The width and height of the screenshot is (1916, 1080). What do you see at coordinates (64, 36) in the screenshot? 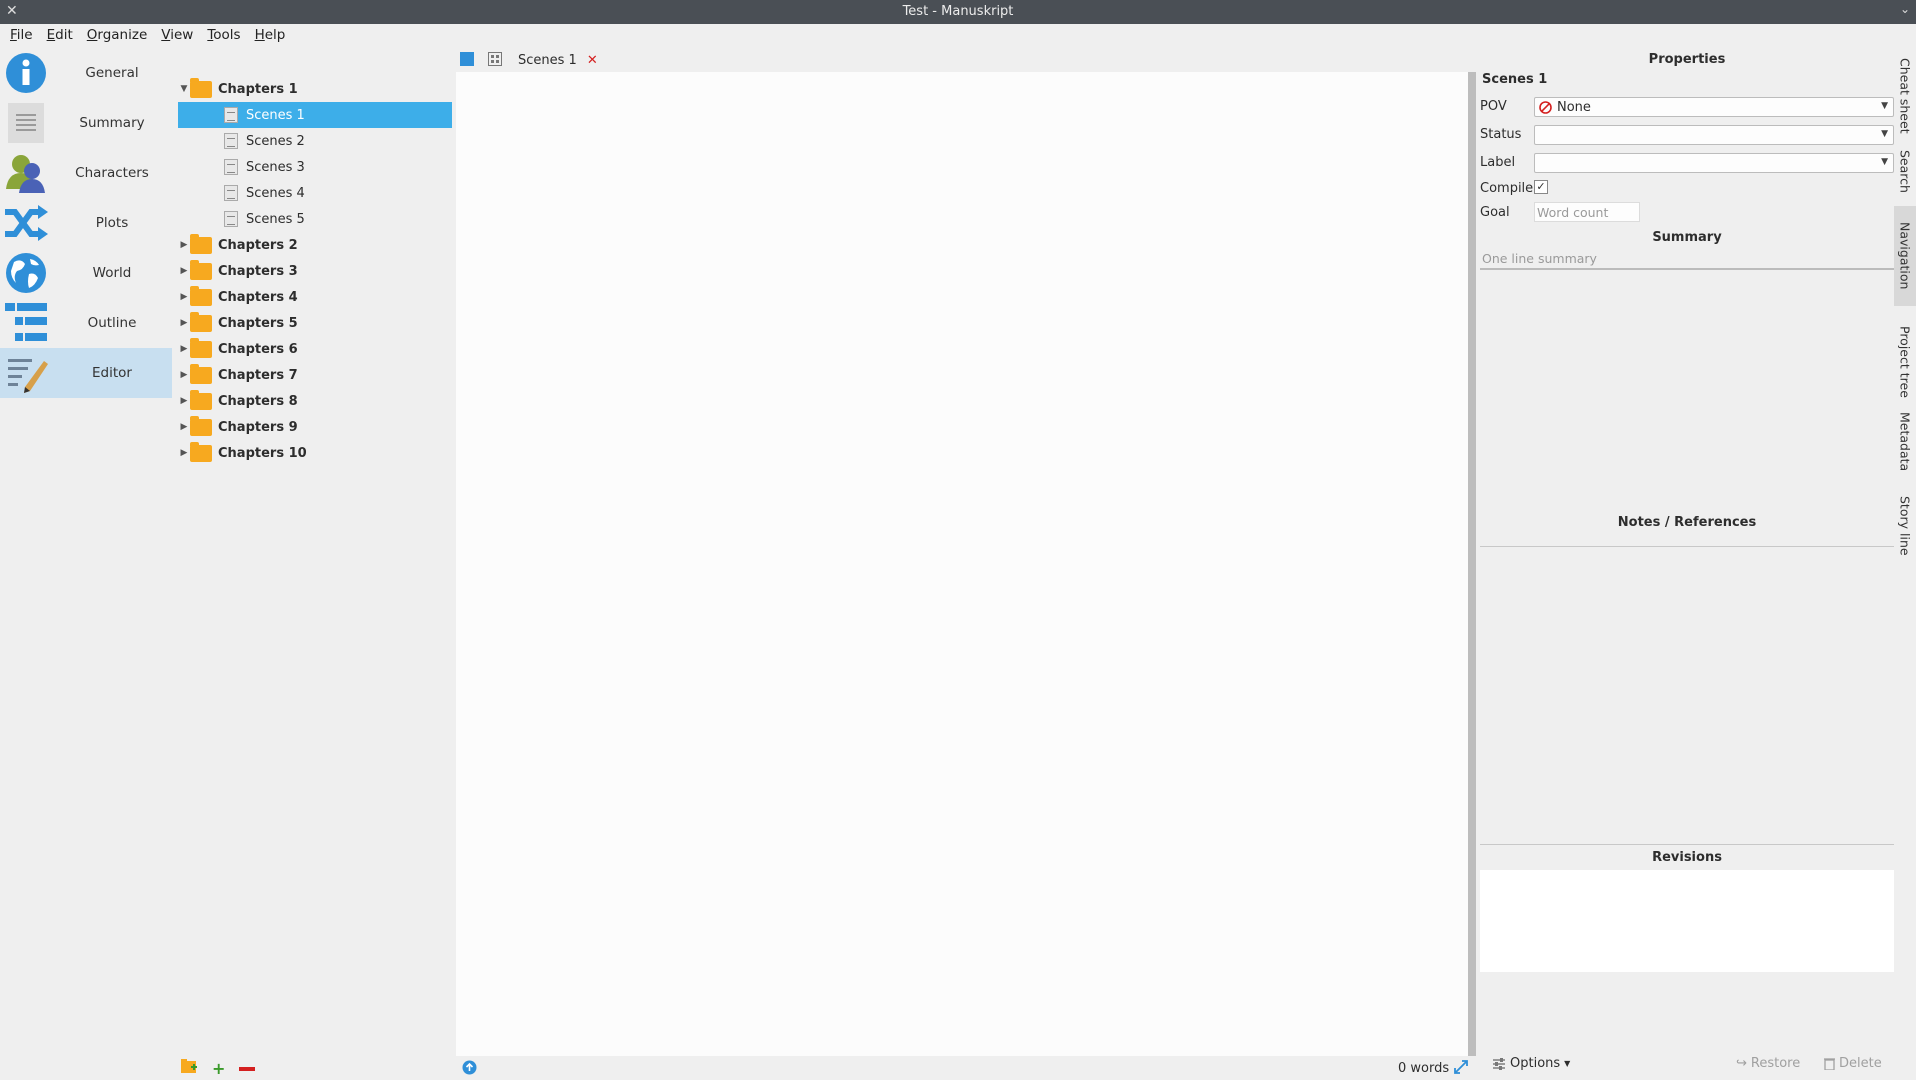
I see `menu-edit: Edit` at bounding box center [64, 36].